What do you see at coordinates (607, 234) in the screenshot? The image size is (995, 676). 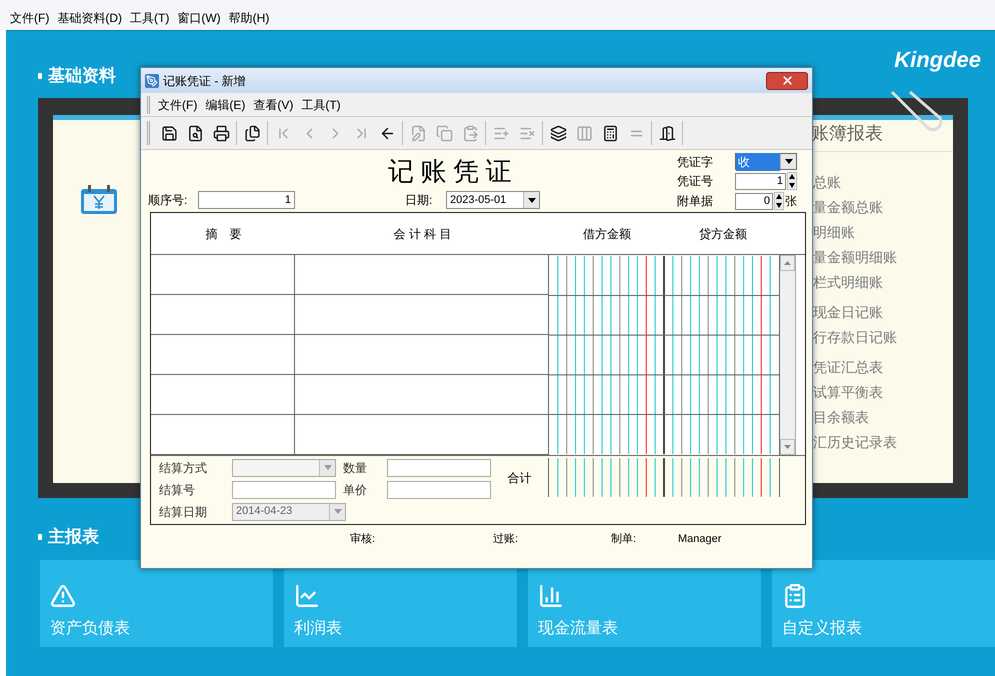 I see `column-header: 借方金额` at bounding box center [607, 234].